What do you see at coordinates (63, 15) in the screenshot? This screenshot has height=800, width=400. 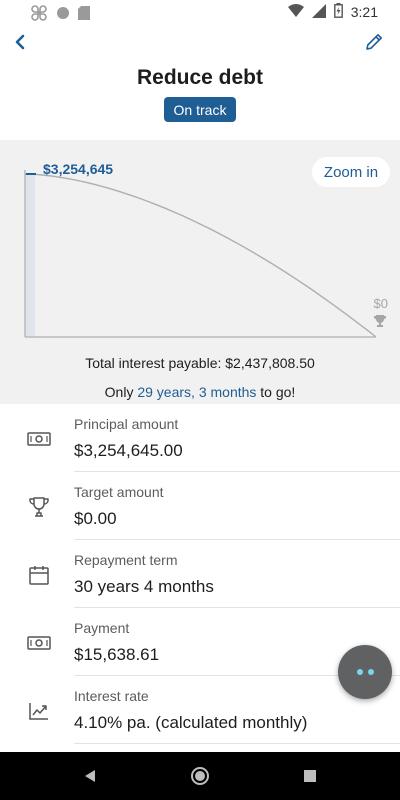 I see `circle-icon` at bounding box center [63, 15].